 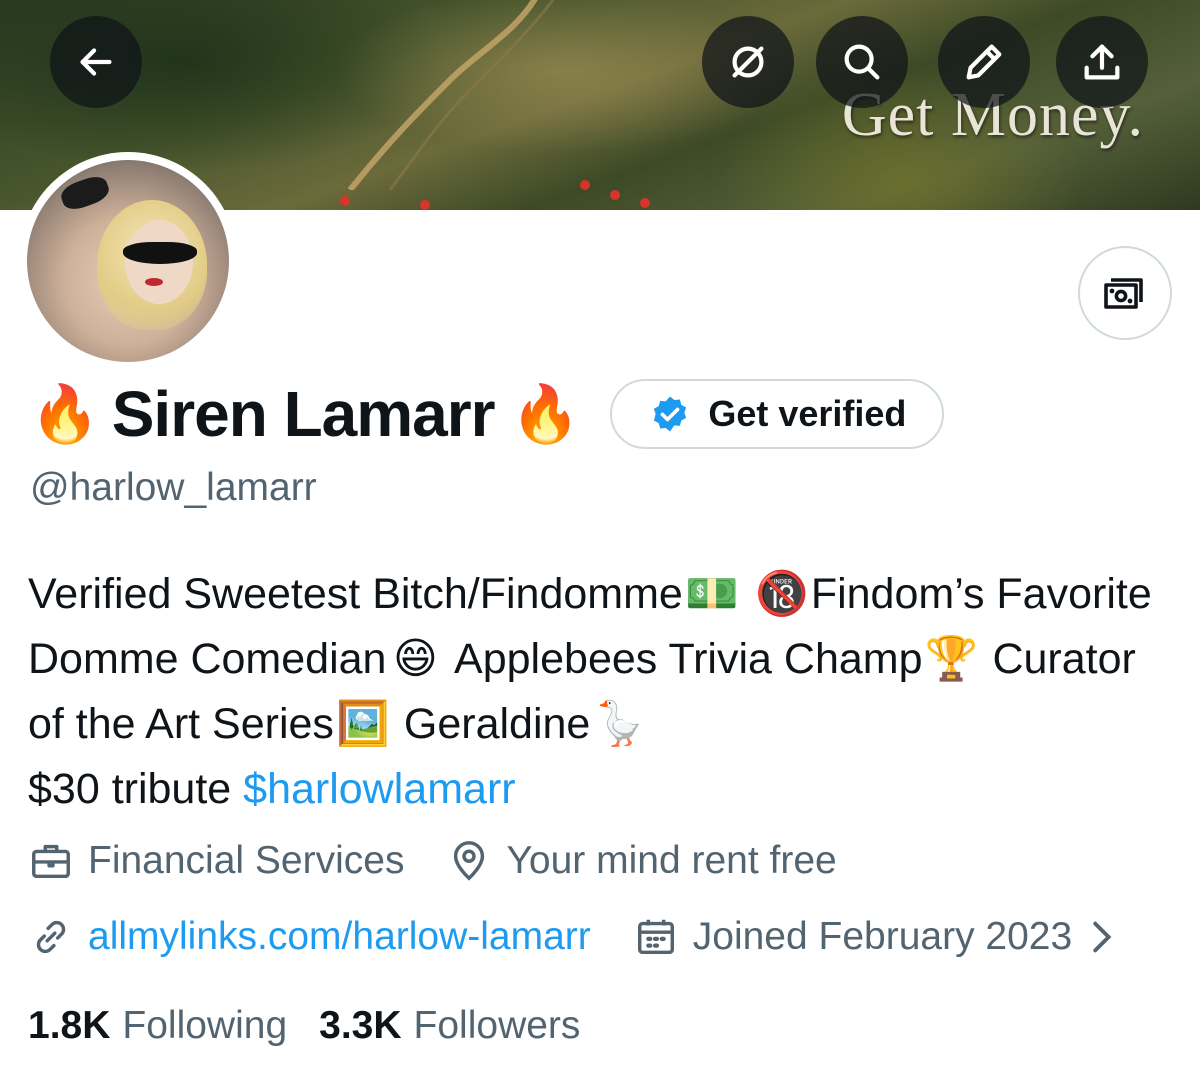 I want to click on arrow-left-icon, so click(x=96, y=62).